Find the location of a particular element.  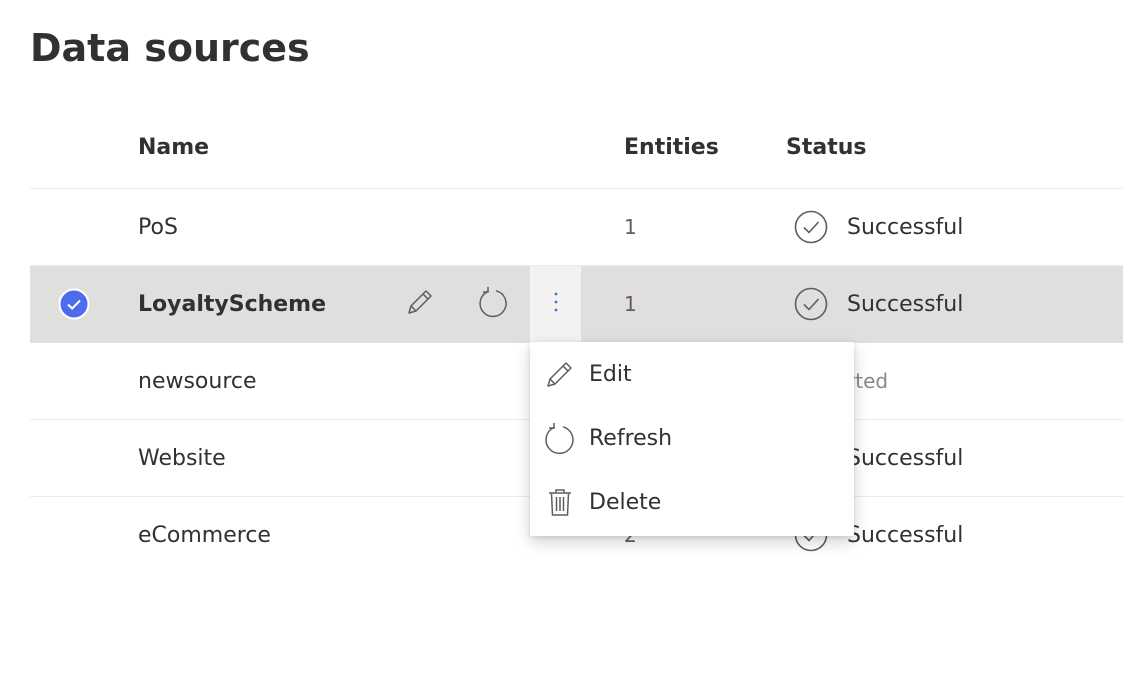

column-header-entities: Entities is located at coordinates (671, 147).